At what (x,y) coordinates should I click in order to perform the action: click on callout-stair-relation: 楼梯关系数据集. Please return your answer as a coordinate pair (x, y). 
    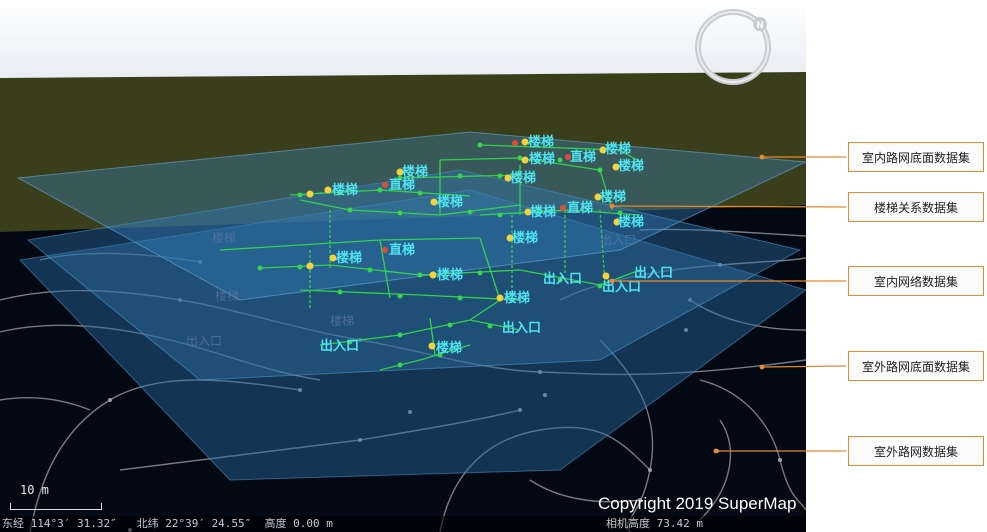
    Looking at the image, I should click on (916, 207).